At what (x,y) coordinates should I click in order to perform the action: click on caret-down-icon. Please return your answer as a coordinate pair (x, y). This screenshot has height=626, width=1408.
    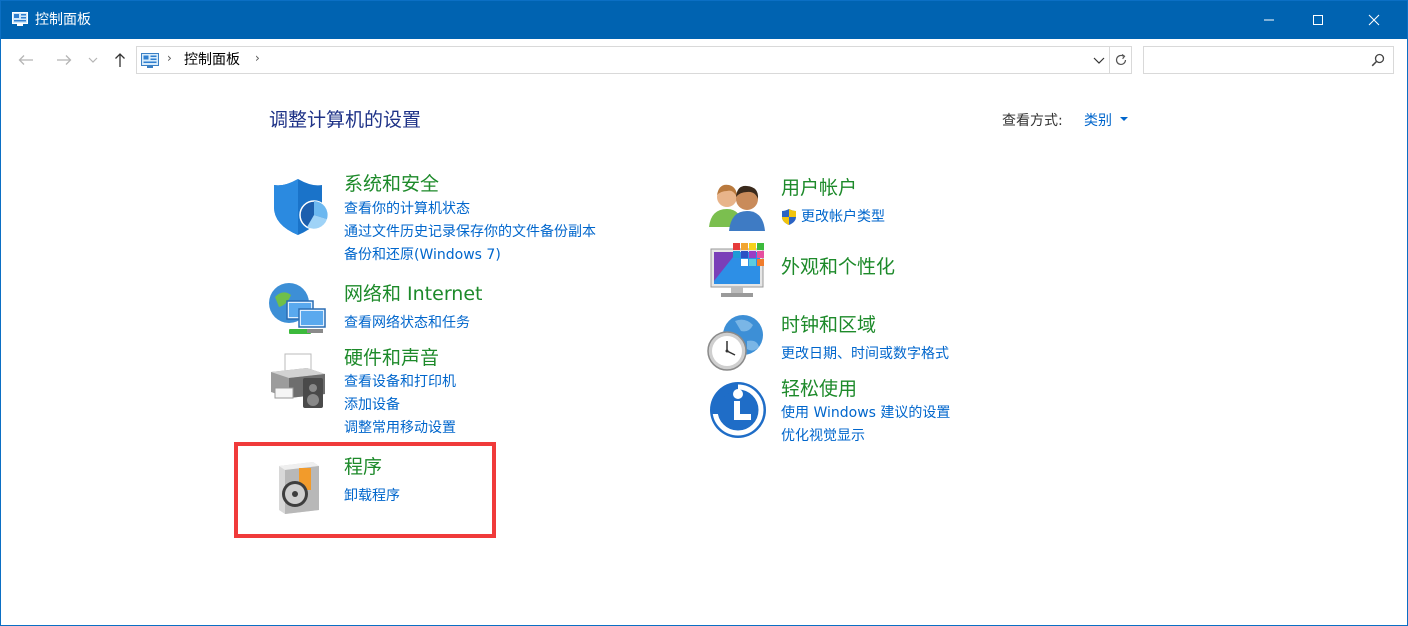
    Looking at the image, I should click on (1124, 119).